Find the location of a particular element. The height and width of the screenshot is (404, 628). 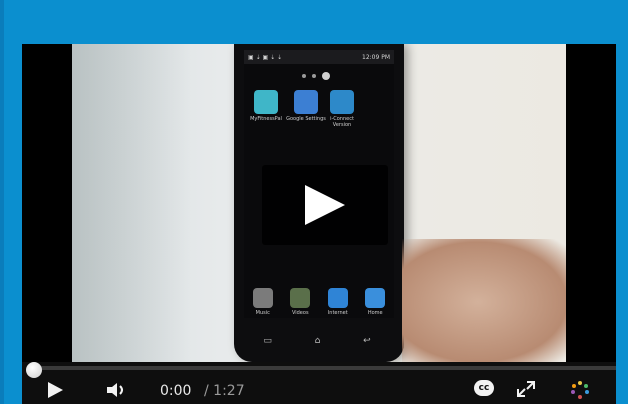

volume-icon is located at coordinates (115, 390).